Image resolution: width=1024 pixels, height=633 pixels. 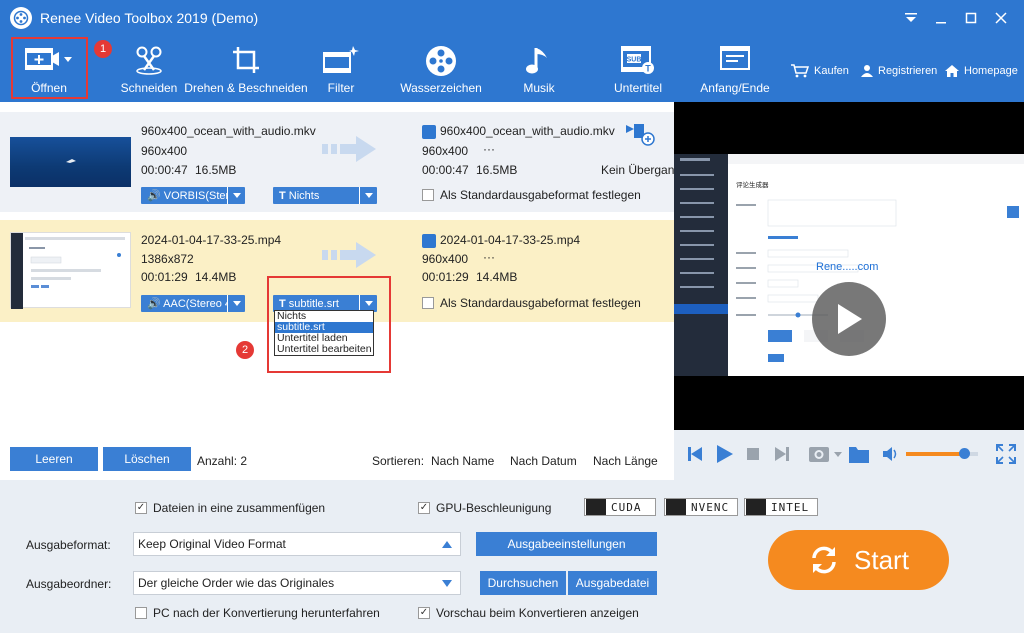 What do you see at coordinates (297, 544) in the screenshot?
I see `output-format-select: Keep Original Video Format` at bounding box center [297, 544].